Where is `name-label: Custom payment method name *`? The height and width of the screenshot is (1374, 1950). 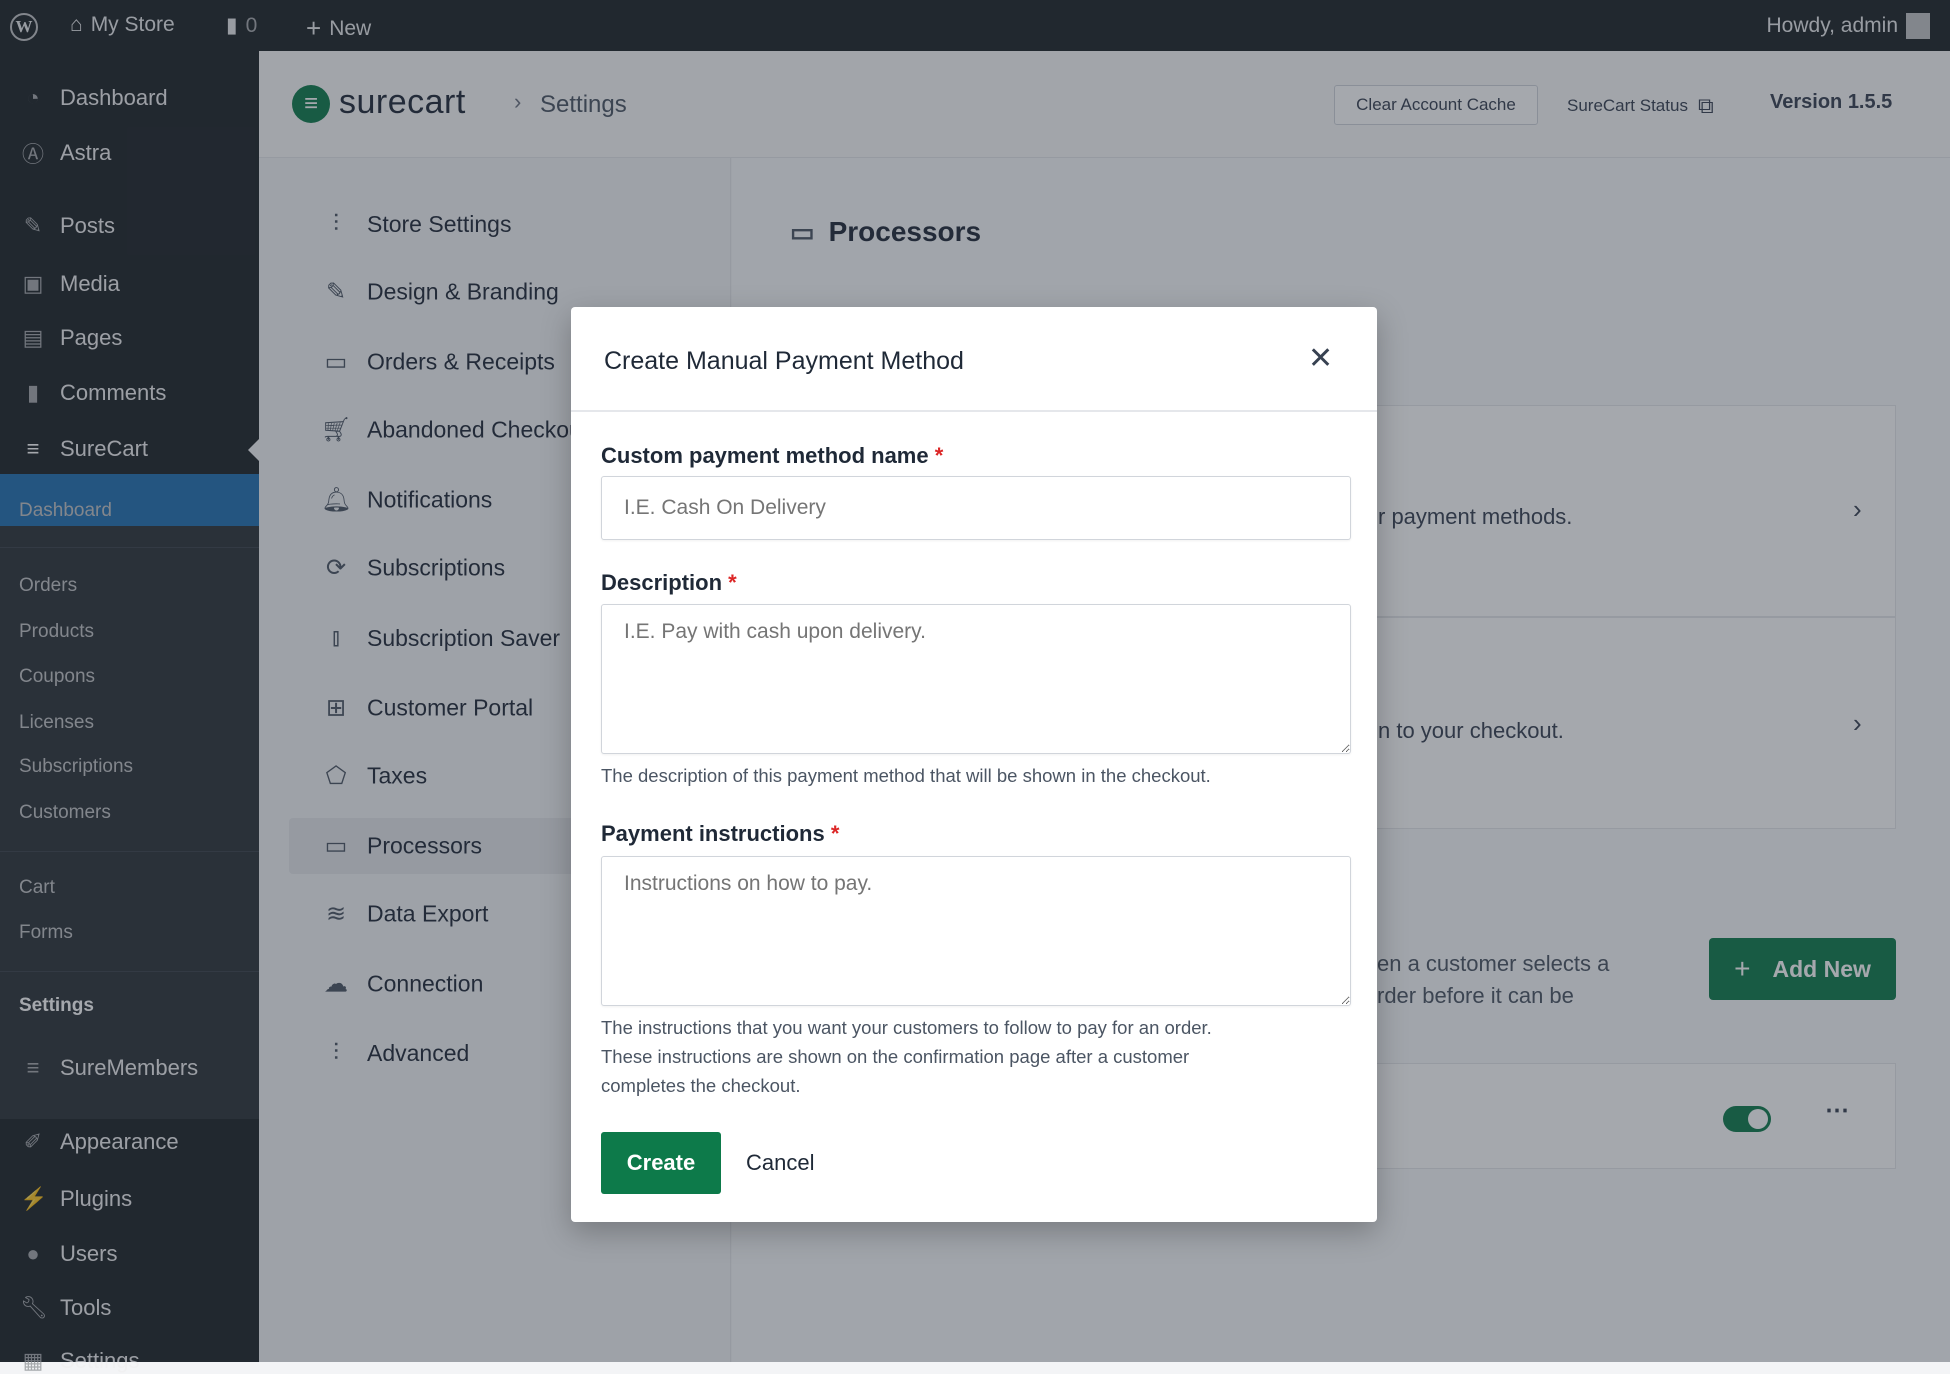 name-label: Custom payment method name * is located at coordinates (772, 455).